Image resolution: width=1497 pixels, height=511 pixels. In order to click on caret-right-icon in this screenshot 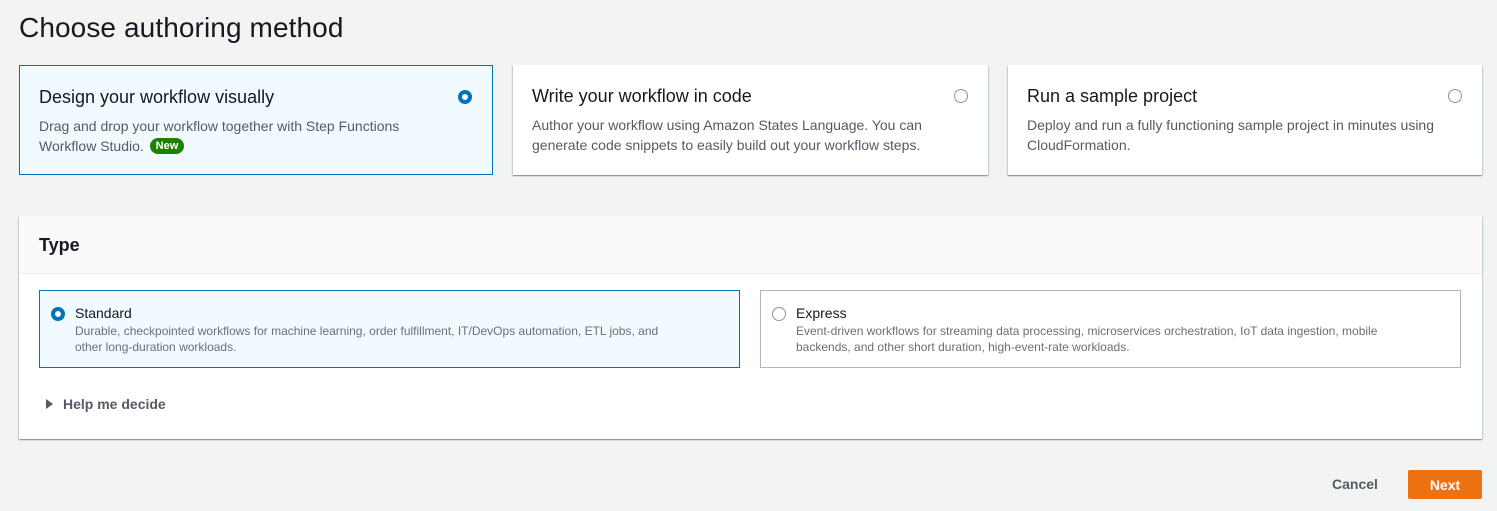, I will do `click(49, 404)`.